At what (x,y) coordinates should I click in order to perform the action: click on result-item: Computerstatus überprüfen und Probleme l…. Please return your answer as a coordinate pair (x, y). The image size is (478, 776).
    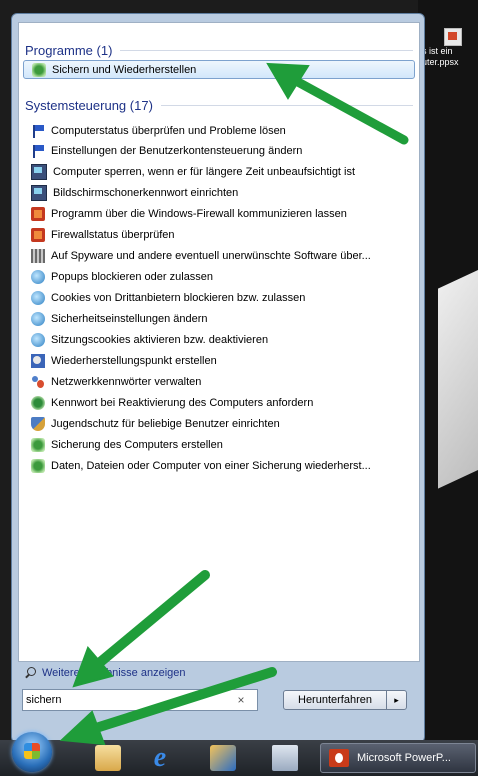
    Looking at the image, I should click on (219, 130).